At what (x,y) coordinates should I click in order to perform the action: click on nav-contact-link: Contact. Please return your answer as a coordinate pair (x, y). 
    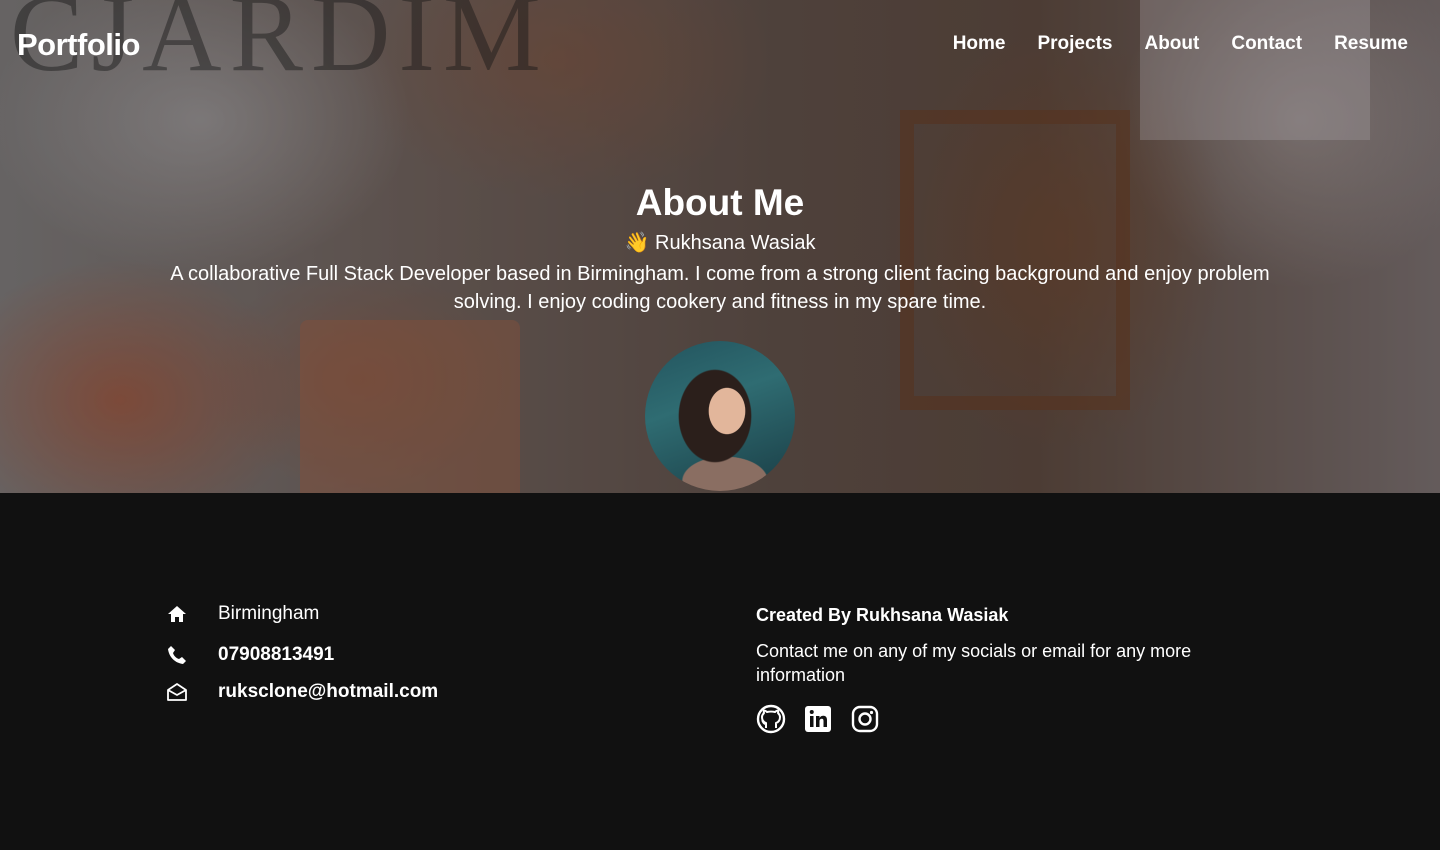
    Looking at the image, I should click on (1266, 44).